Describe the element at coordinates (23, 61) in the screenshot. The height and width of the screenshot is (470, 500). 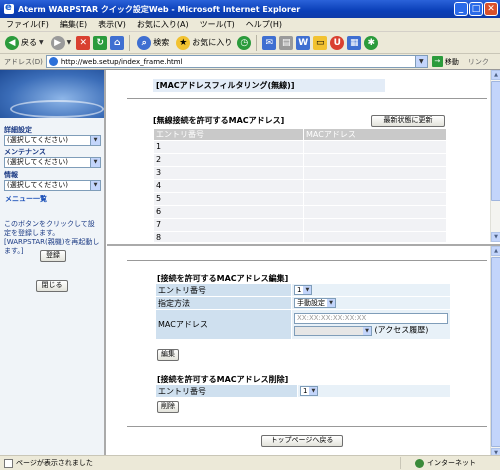
I see `address-label: アドレス(D)` at that location.